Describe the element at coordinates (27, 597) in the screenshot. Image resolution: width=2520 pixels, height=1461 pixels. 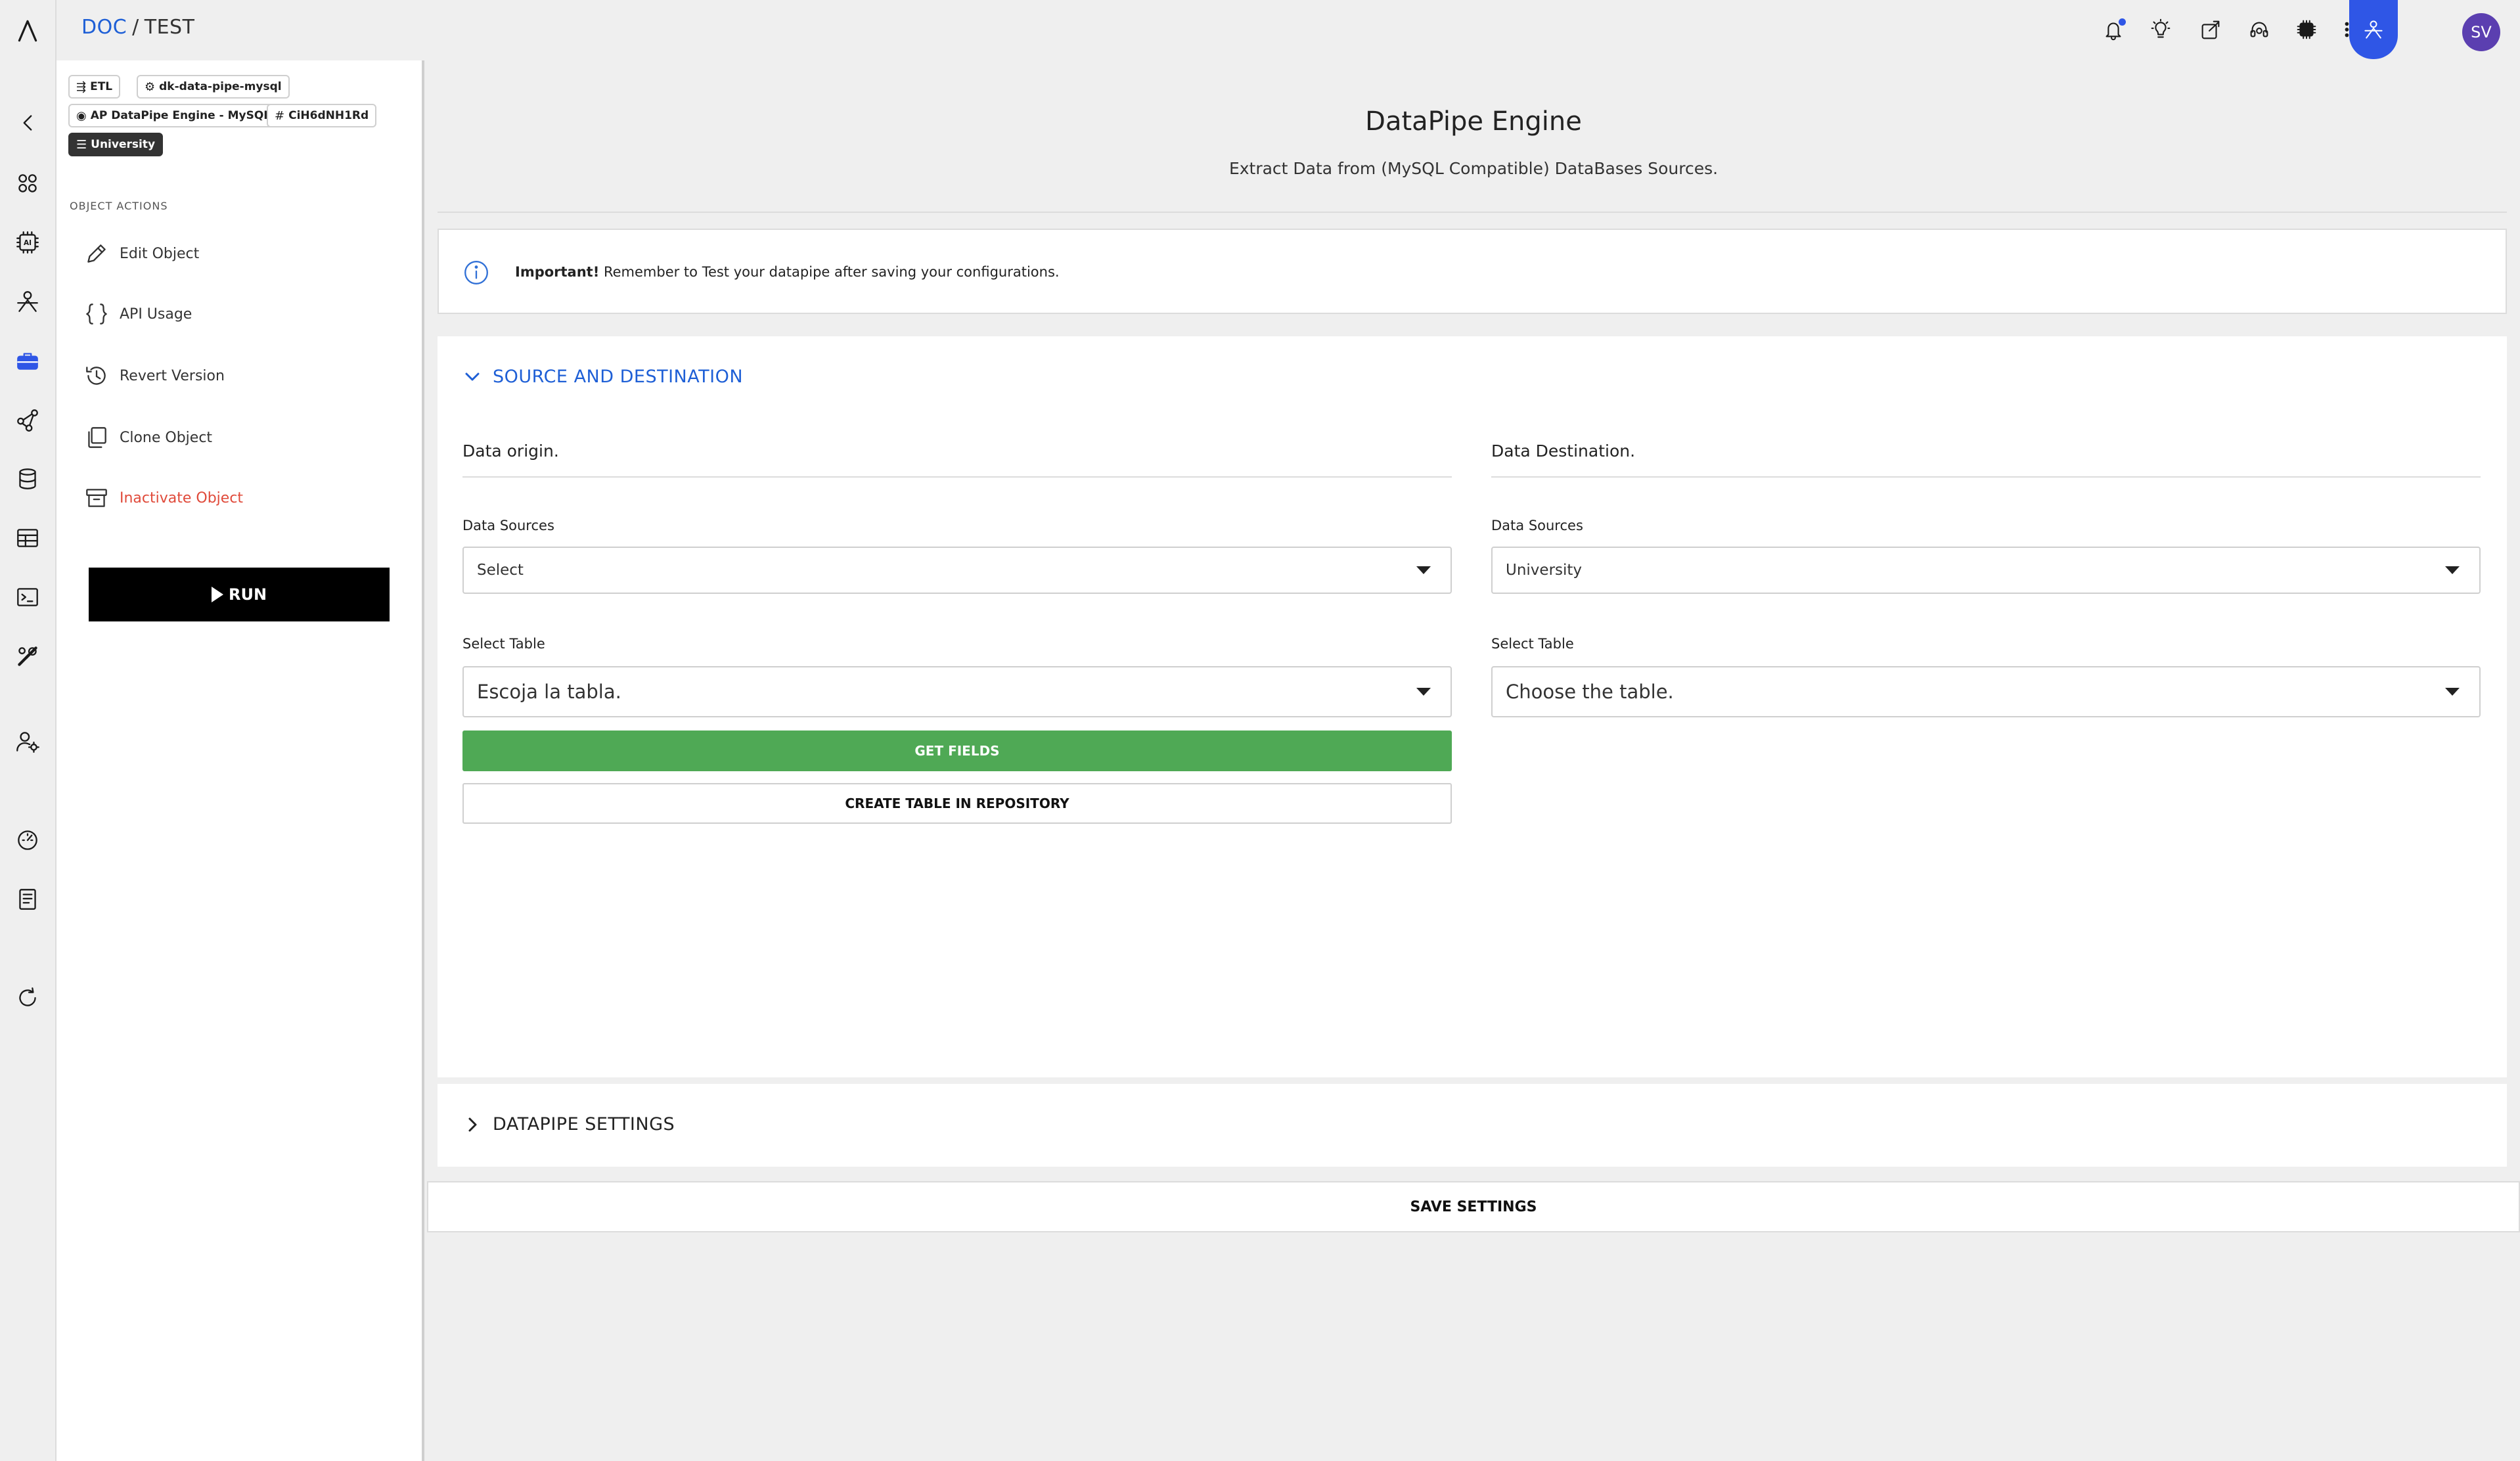
I see `terminal-icon` at that location.